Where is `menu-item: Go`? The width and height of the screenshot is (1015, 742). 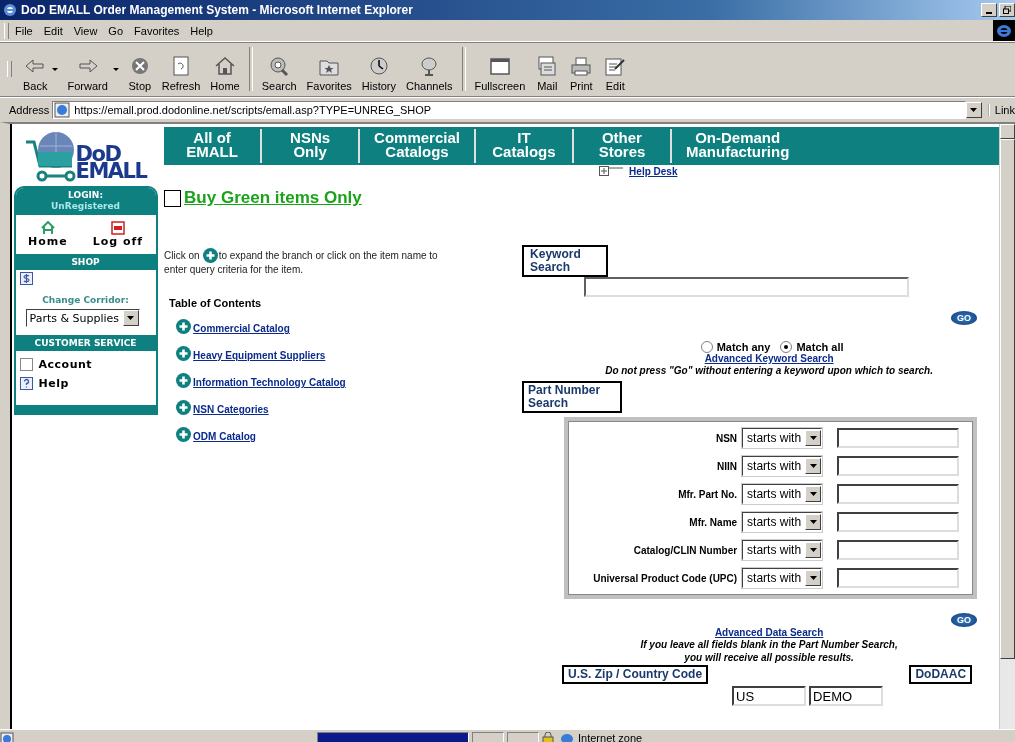
menu-item: Go is located at coordinates (116, 30).